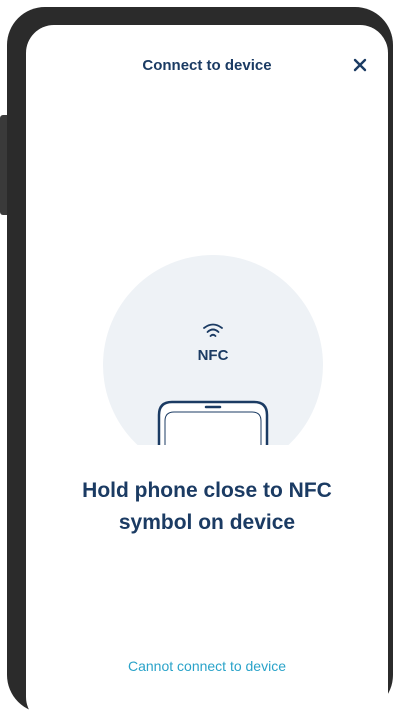  Describe the element at coordinates (207, 65) in the screenshot. I see `page-title: Connect to device` at that location.